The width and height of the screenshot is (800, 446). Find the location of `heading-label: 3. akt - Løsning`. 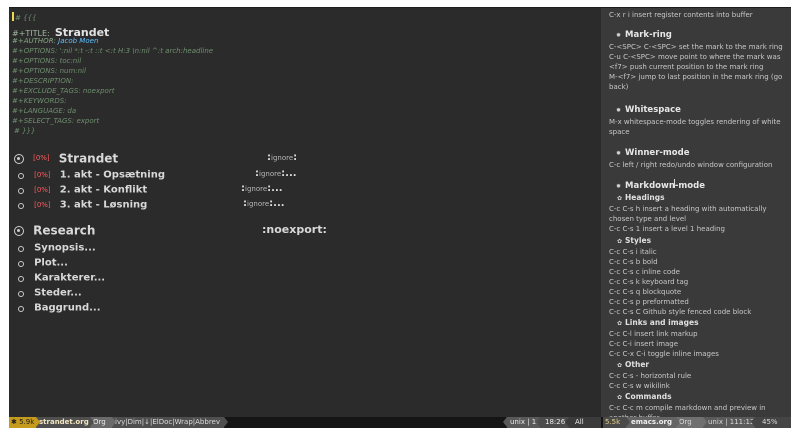

heading-label: 3. akt - Løsning is located at coordinates (103, 205).